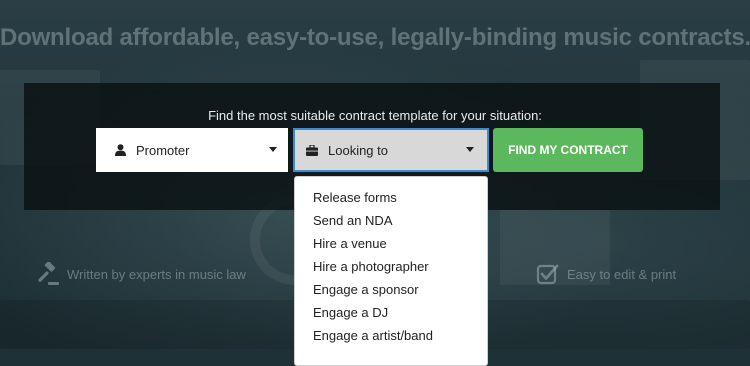 This screenshot has width=750, height=366. Describe the element at coordinates (391, 243) in the screenshot. I see `dropdown-option-hire-venue: Hire a venue` at that location.